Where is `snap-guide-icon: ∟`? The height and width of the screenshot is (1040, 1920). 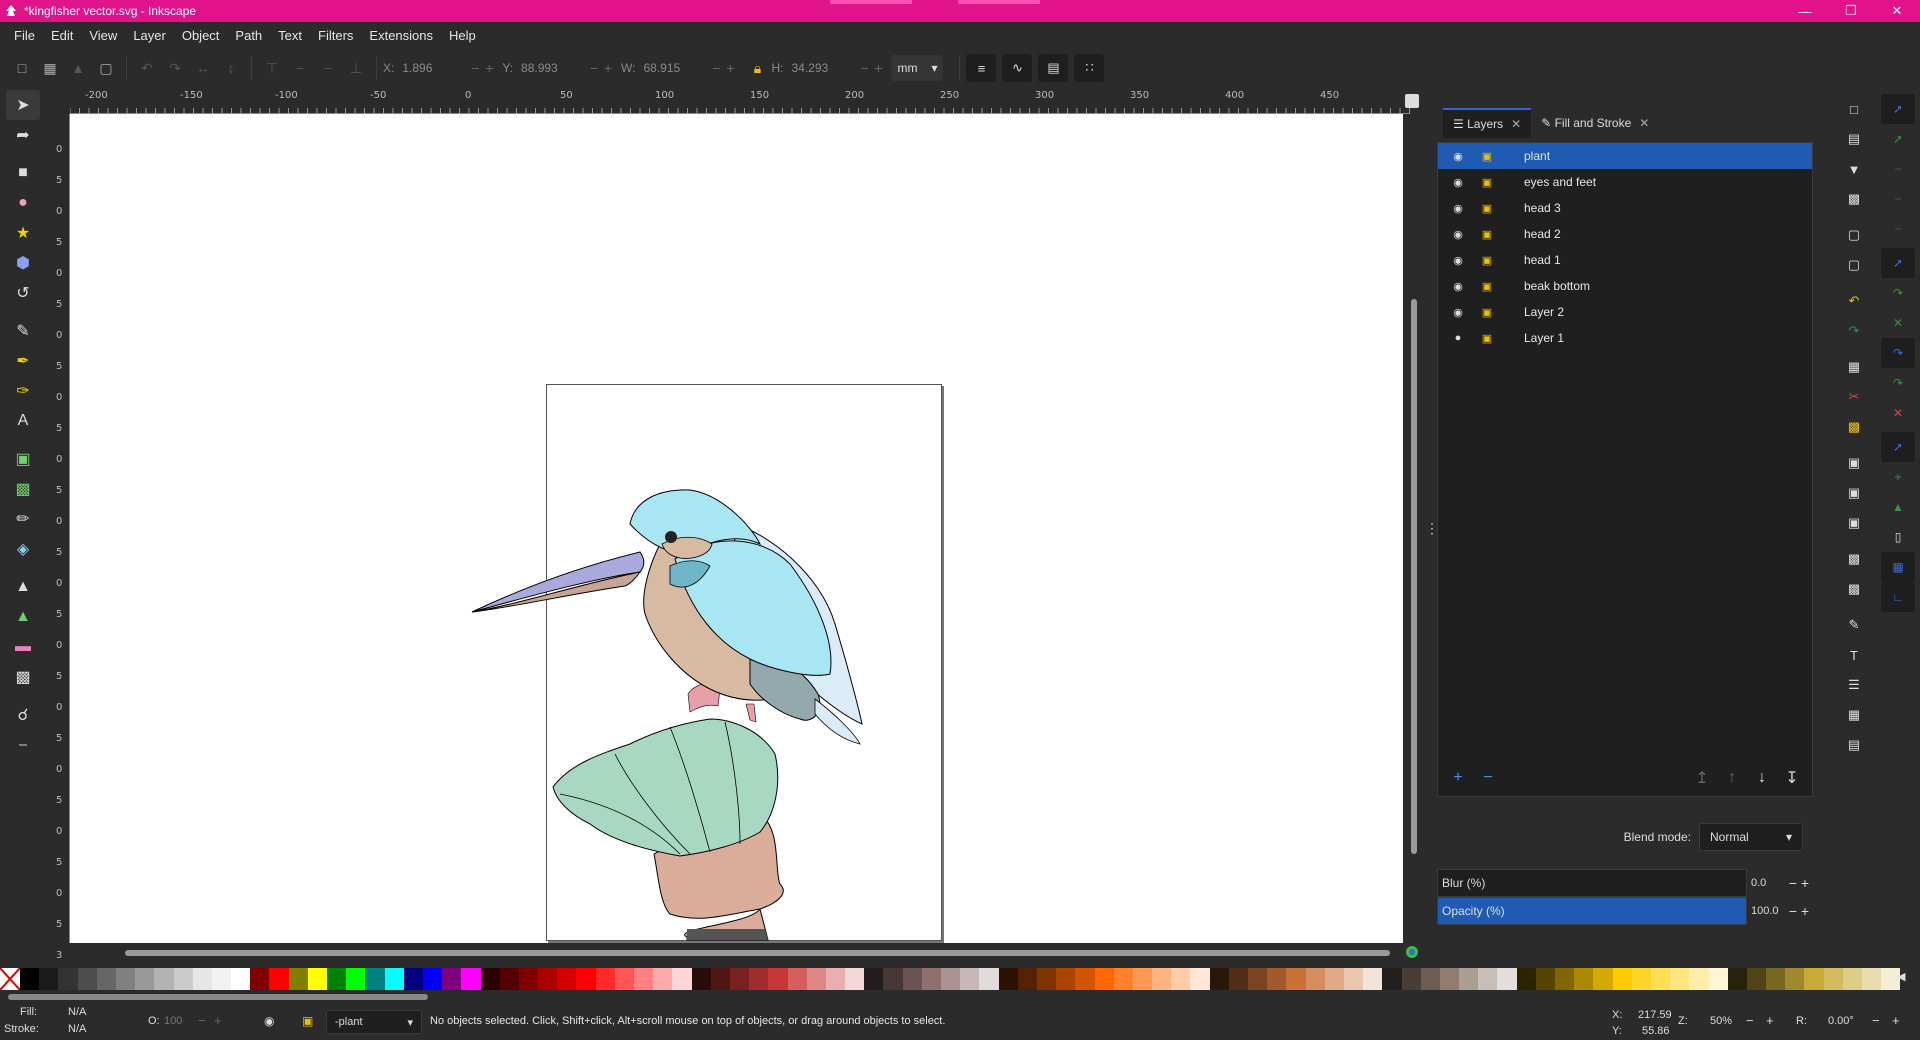 snap-guide-icon: ∟ is located at coordinates (1898, 597).